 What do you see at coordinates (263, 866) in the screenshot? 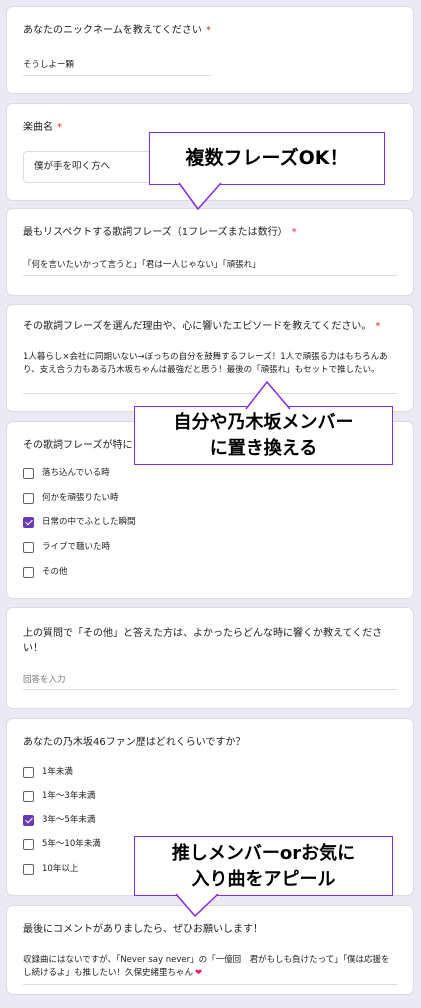
I see `callout-appeal: 推しメンバーorお気に 入り曲をアピール` at bounding box center [263, 866].